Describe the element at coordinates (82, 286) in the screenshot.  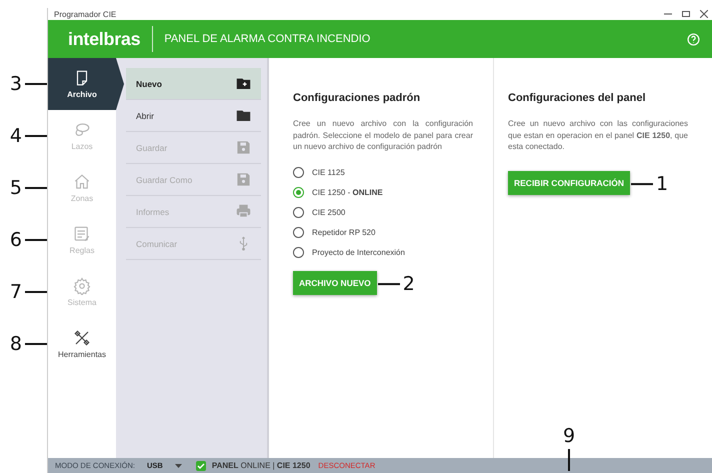
I see `gear-icon` at that location.